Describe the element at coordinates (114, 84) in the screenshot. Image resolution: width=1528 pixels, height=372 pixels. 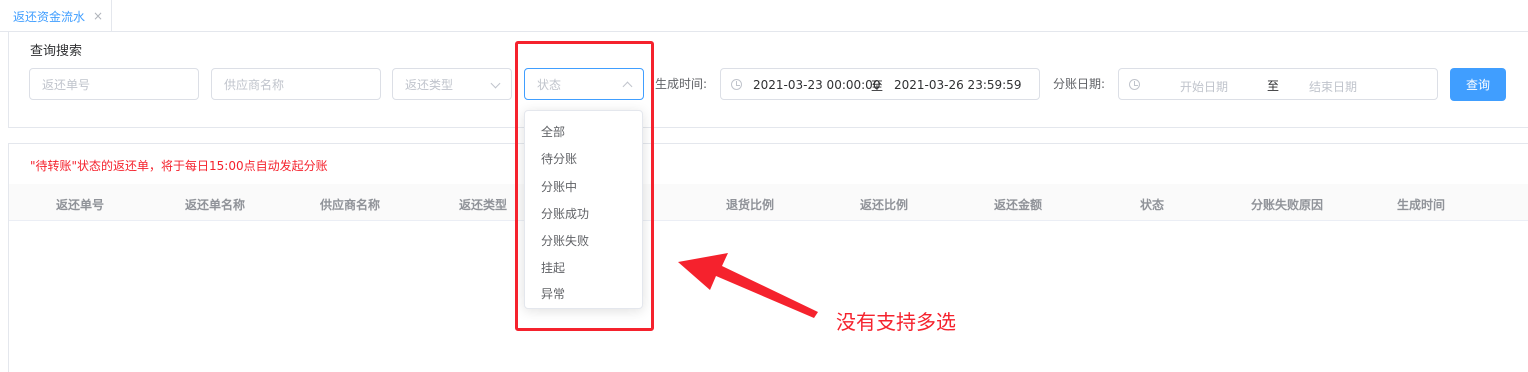
I see `refund-no-input: 返还单号` at that location.